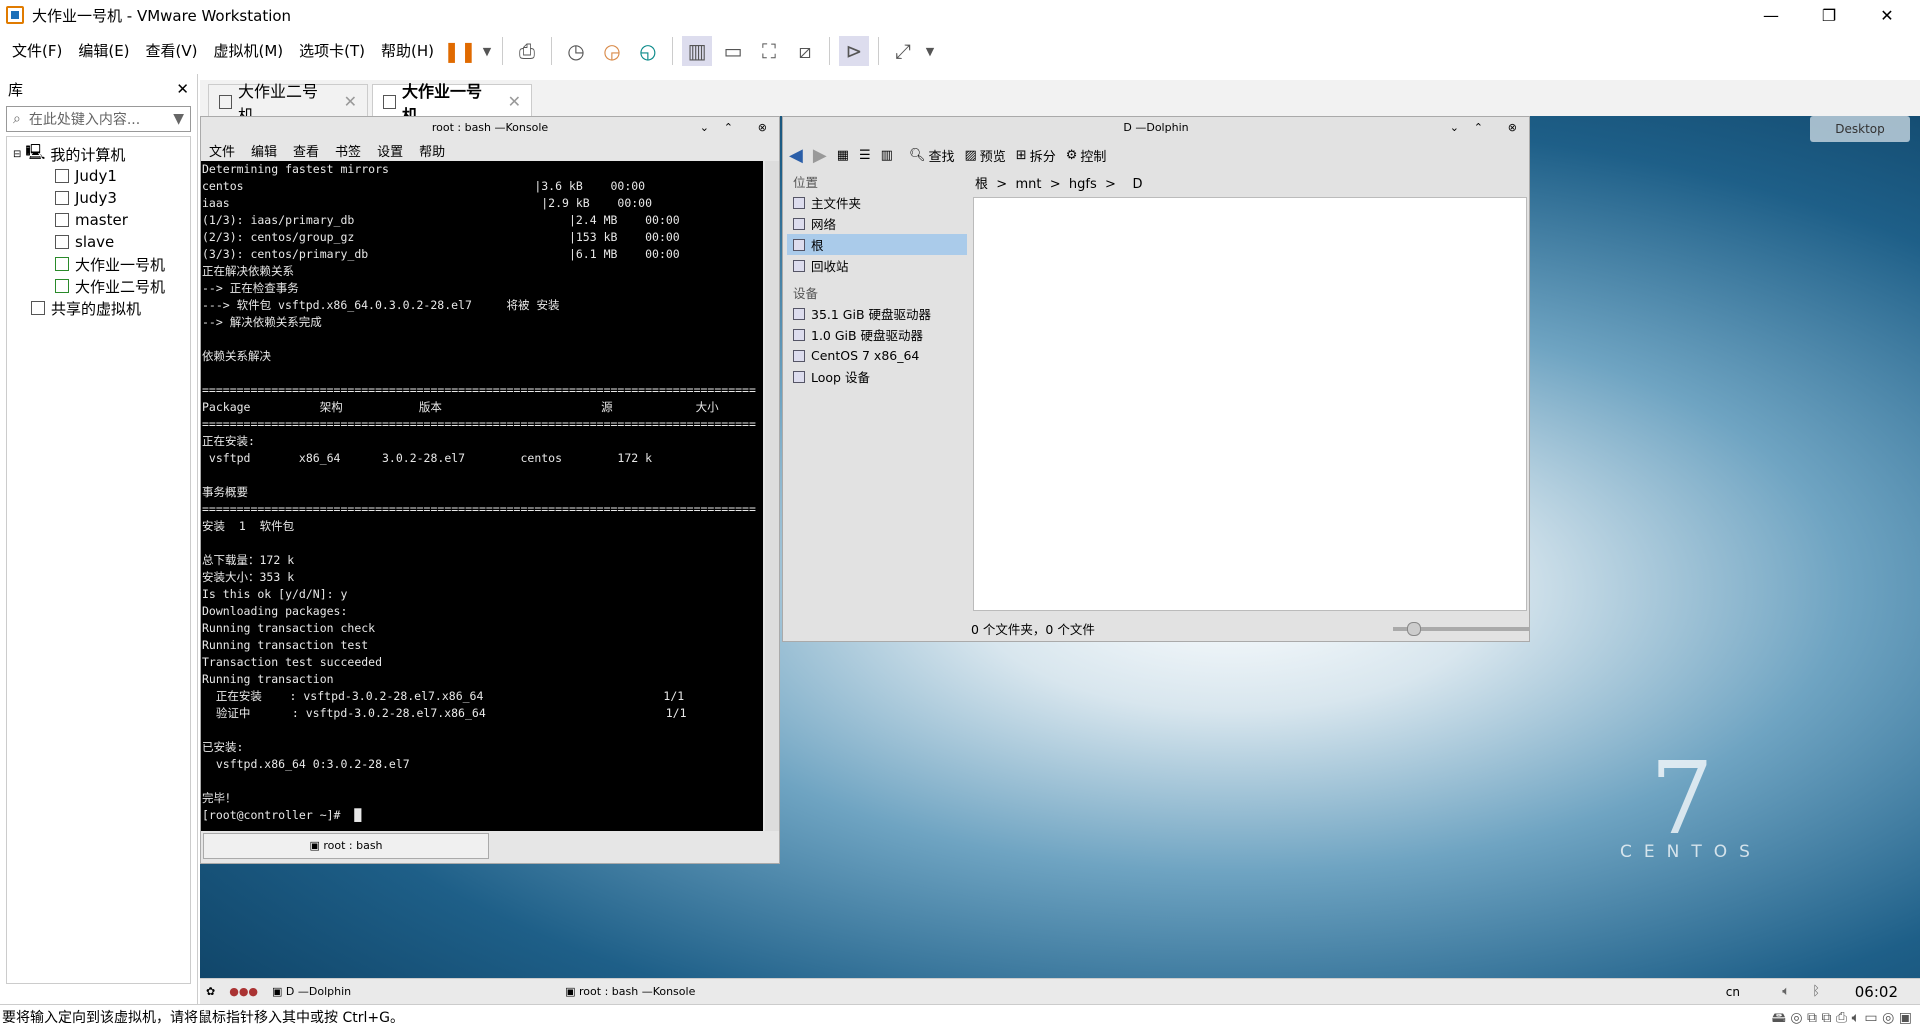 The image size is (1920, 1031). Describe the element at coordinates (877, 265) in the screenshot. I see `place-trash: 回收站` at that location.